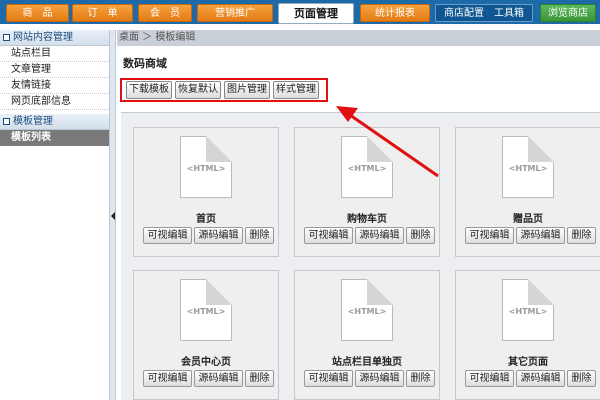 The image size is (600, 400). What do you see at coordinates (54, 122) in the screenshot?
I see `sidebar-section-template-management: 模板管理` at bounding box center [54, 122].